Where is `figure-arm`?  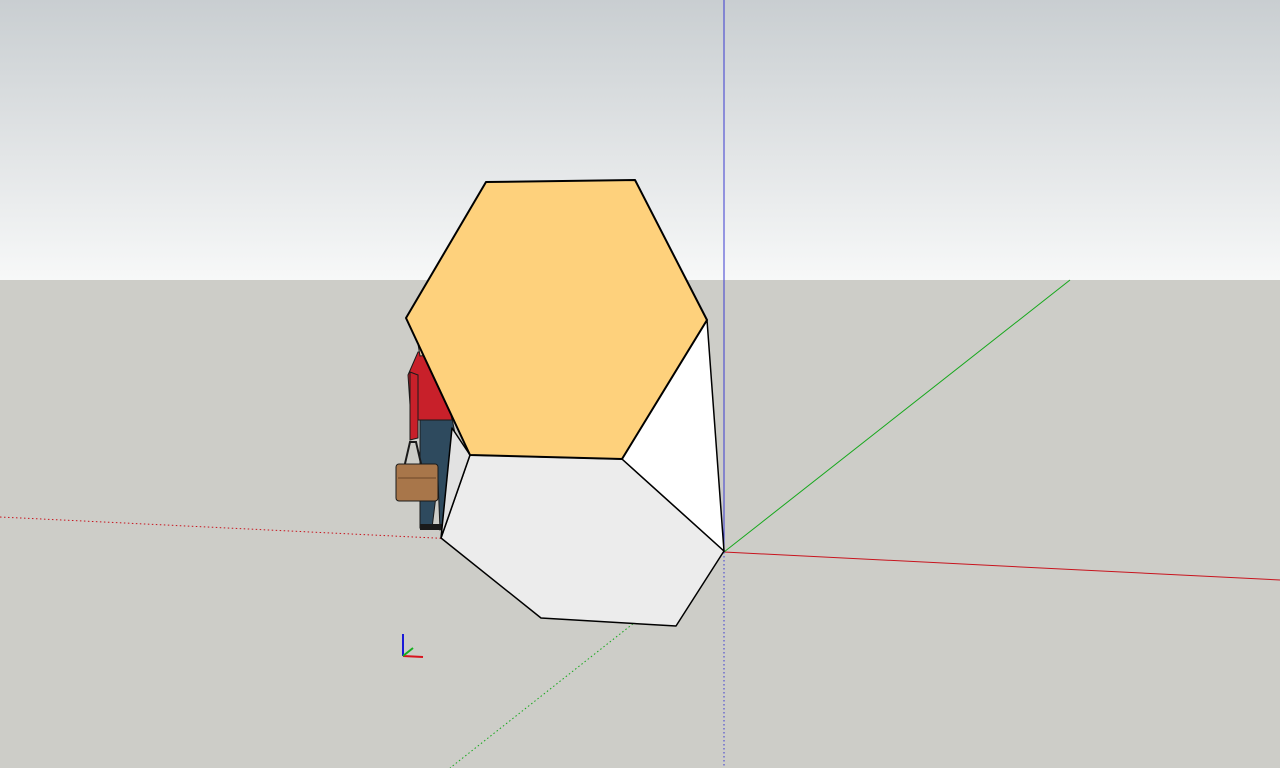
figure-arm is located at coordinates (414, 406).